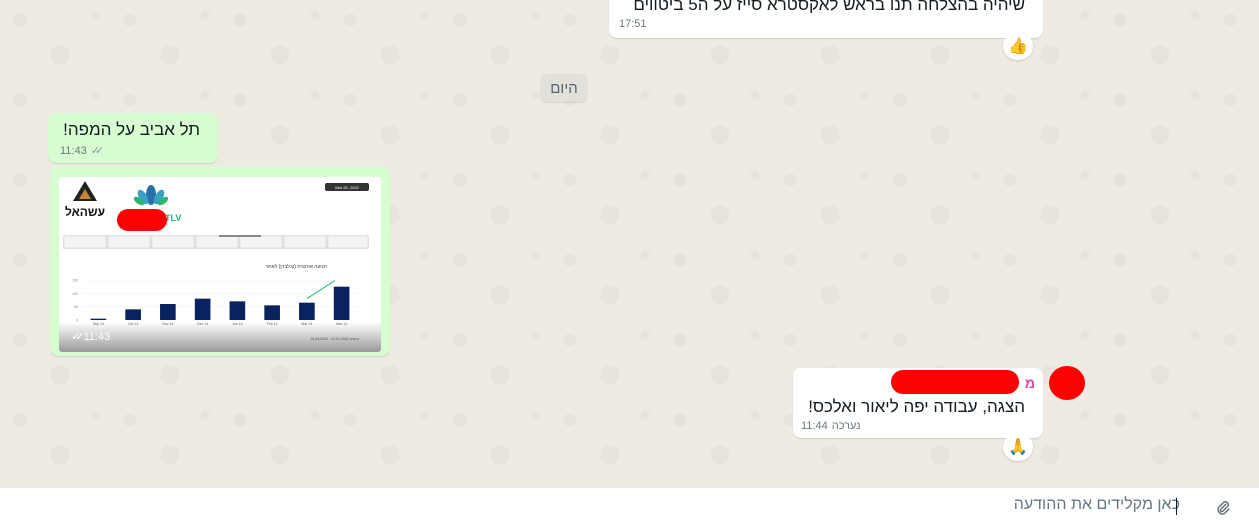 This screenshot has height=520, width=1259. What do you see at coordinates (220, 337) in the screenshot?
I see `image-meta-overlay: ✓✓ 11:43` at bounding box center [220, 337].